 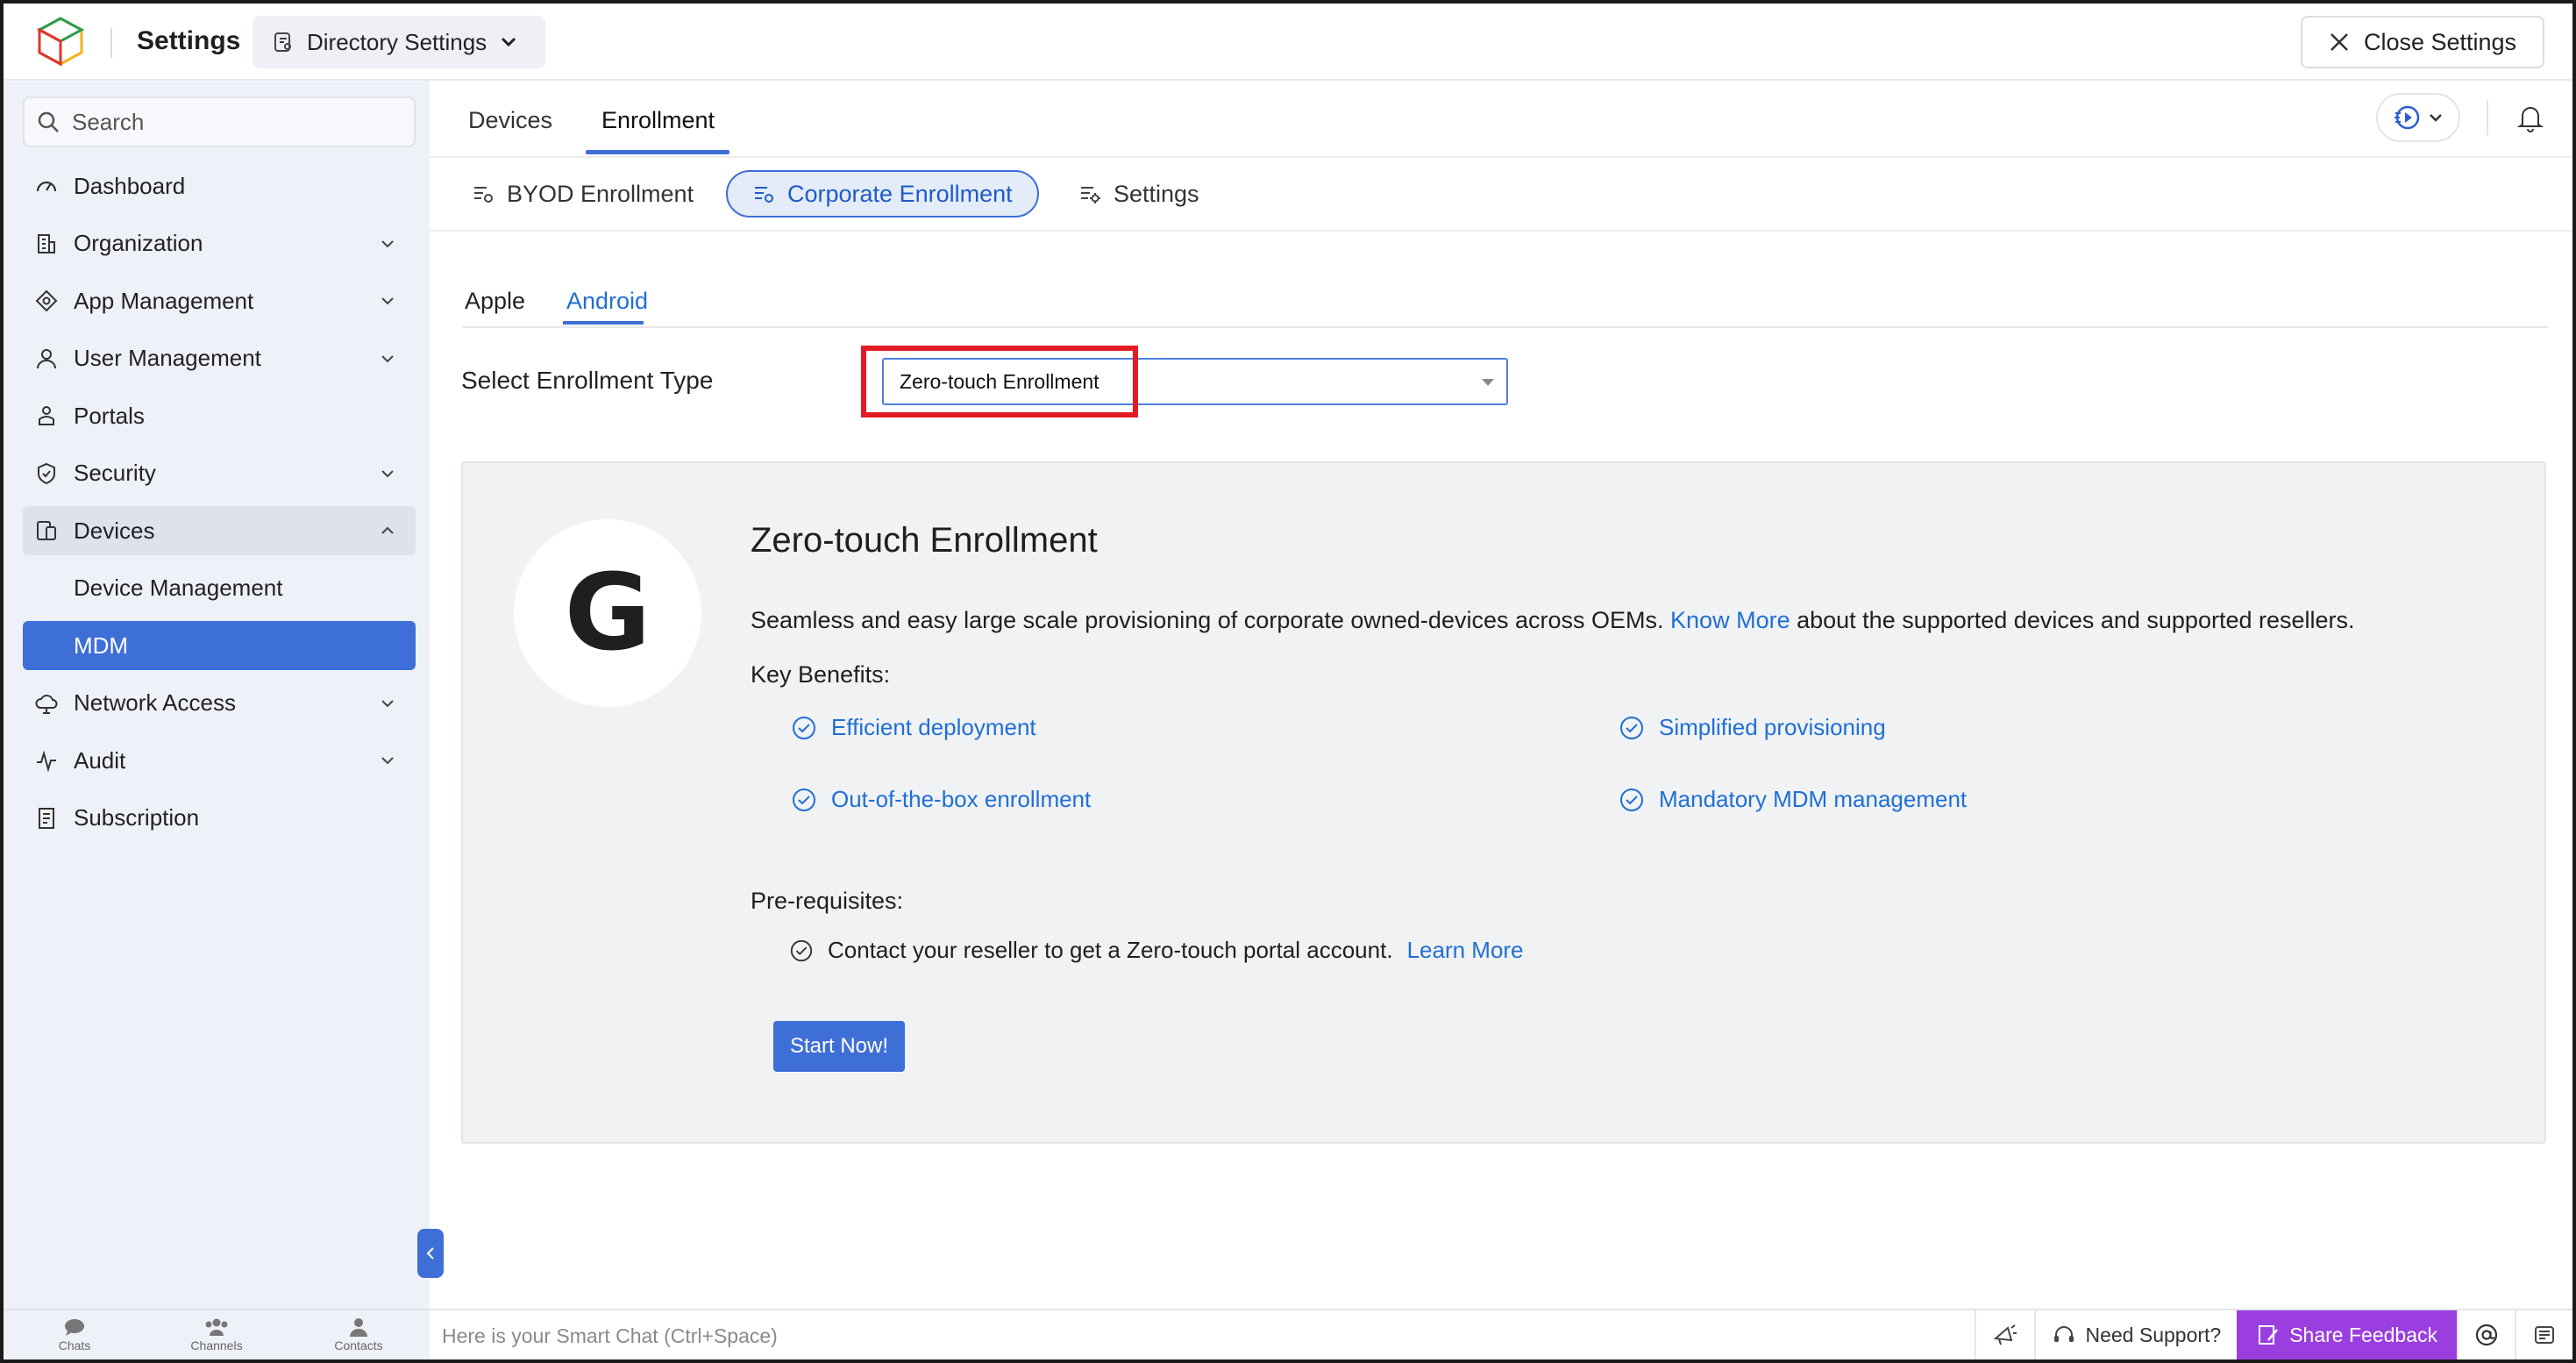 What do you see at coordinates (219, 186) in the screenshot?
I see `sidebar-item-dashboard: Dashboard` at bounding box center [219, 186].